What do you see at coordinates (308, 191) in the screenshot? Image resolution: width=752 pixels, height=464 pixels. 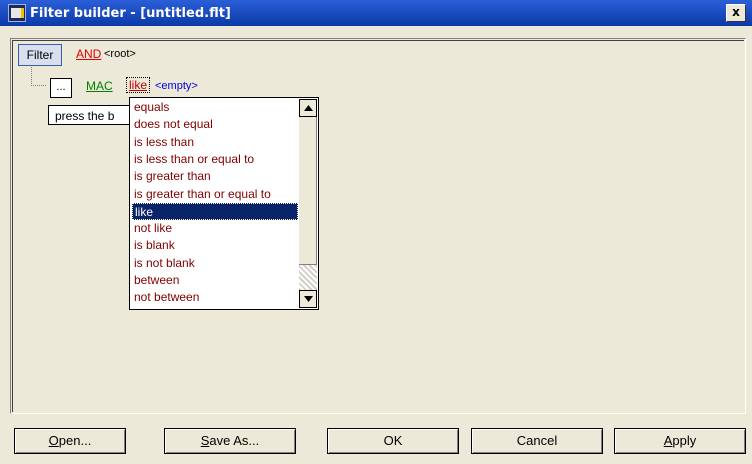 I see `scroll-thumb` at bounding box center [308, 191].